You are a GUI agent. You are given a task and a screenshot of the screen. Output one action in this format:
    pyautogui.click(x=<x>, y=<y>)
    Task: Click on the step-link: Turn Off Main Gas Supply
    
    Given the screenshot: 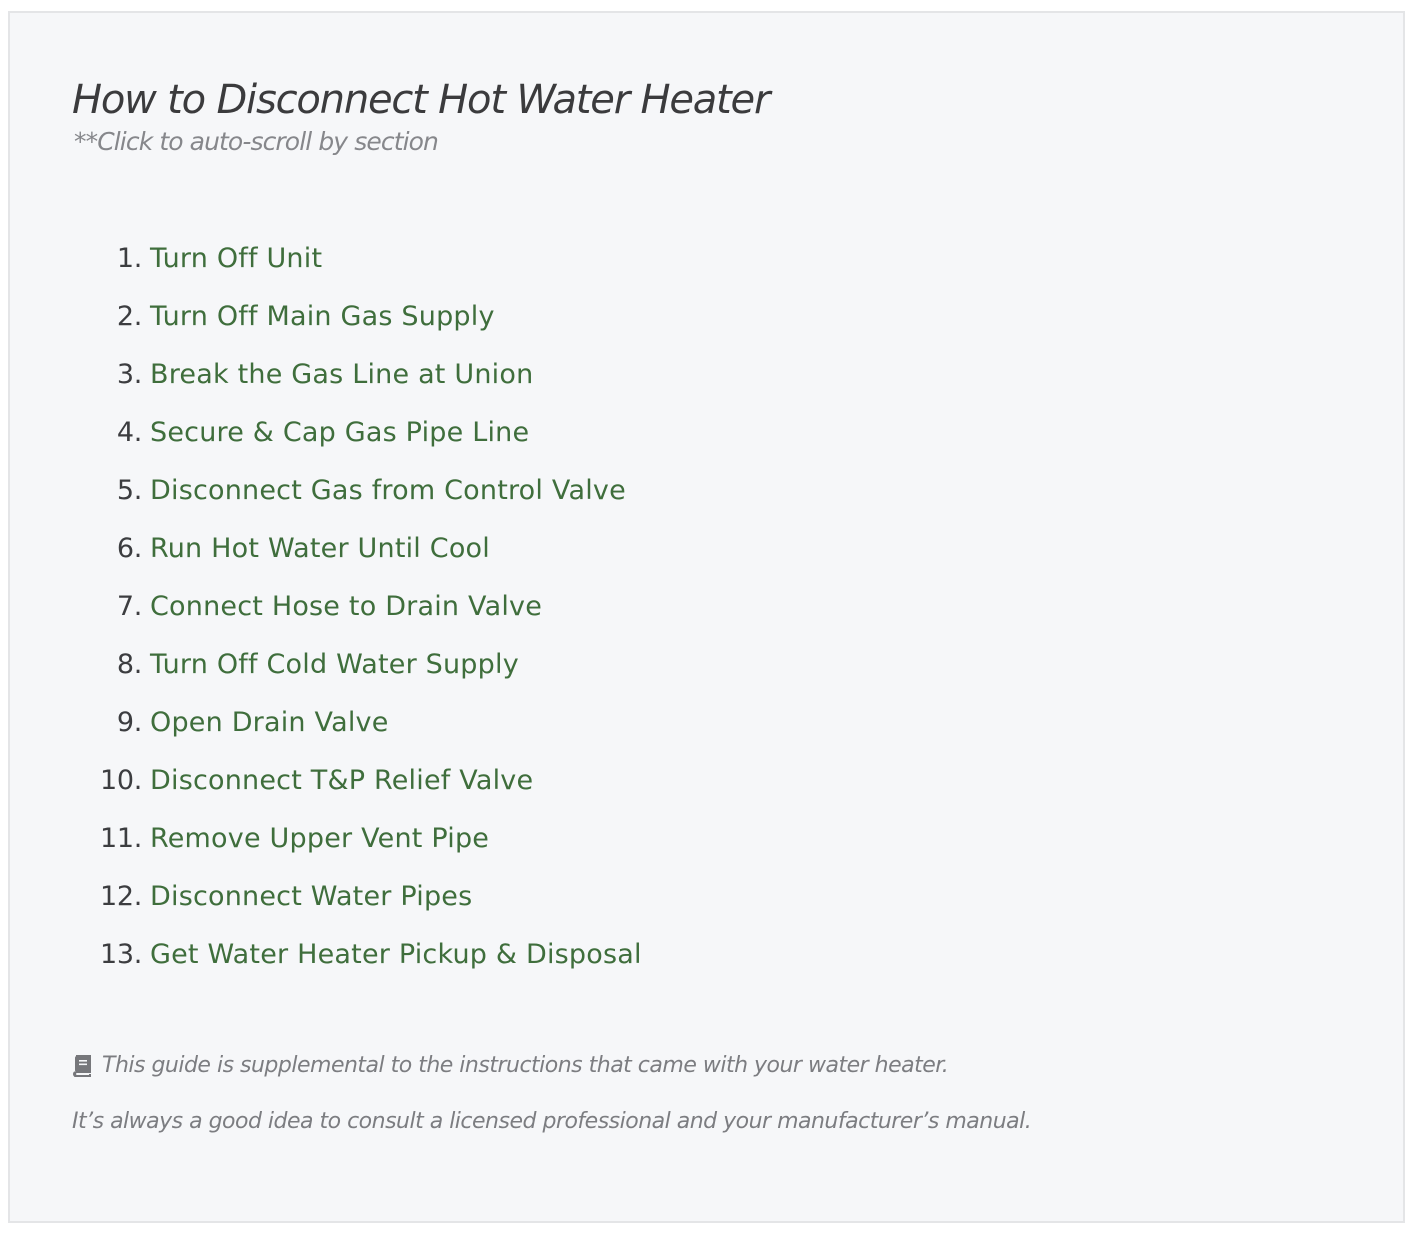 What is the action you would take?
    pyautogui.click(x=322, y=316)
    